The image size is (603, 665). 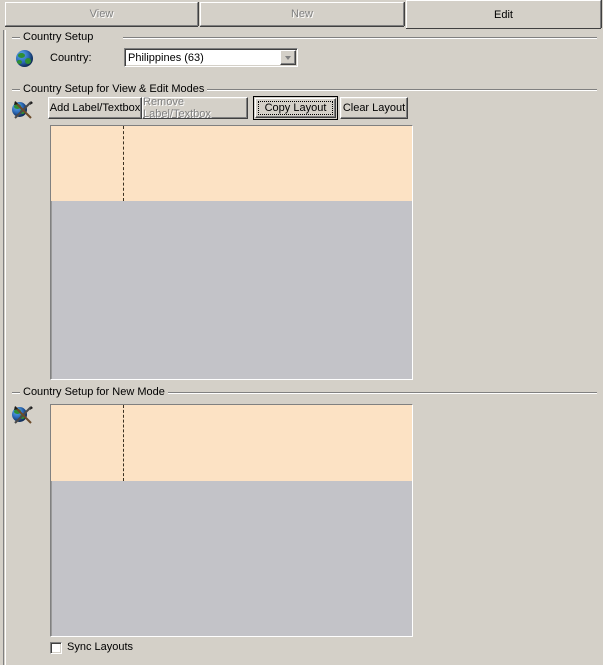 I want to click on panel-left-rail, so click(x=2, y=332).